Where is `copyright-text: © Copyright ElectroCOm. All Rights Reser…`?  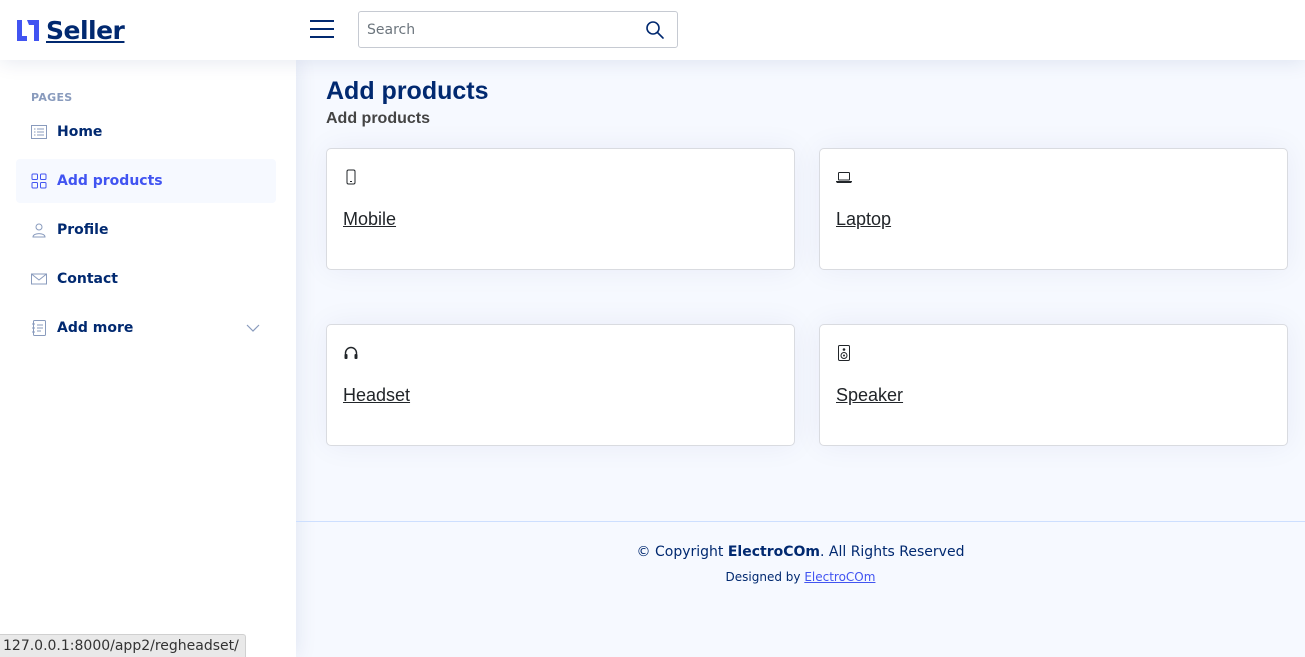
copyright-text: © Copyright ElectroCOm. All Rights Reser… is located at coordinates (800, 552).